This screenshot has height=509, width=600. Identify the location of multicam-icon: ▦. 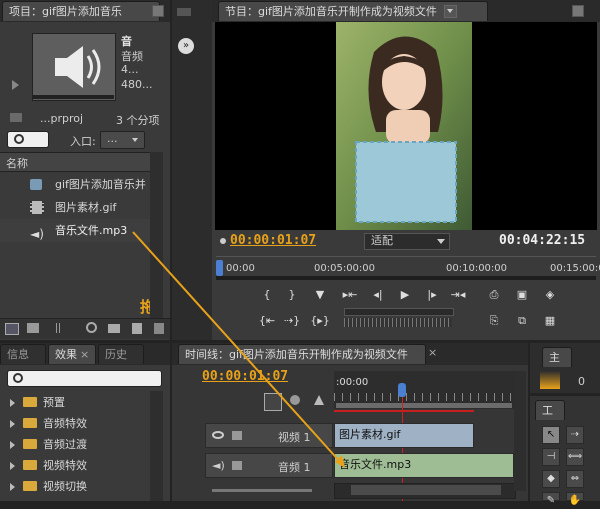
(550, 321).